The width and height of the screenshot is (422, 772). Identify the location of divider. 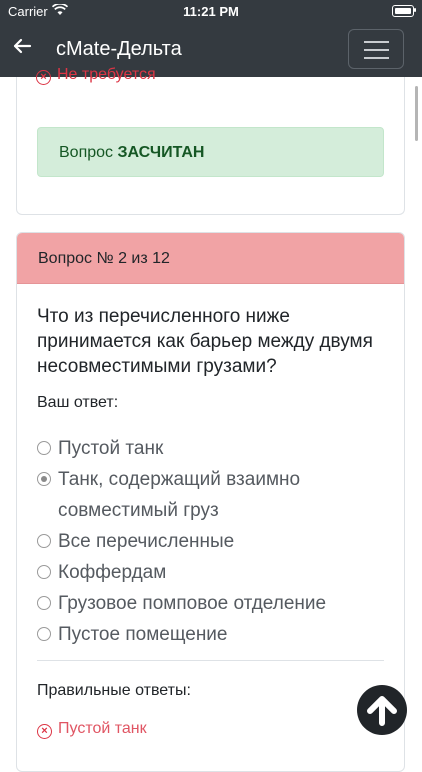
(210, 660).